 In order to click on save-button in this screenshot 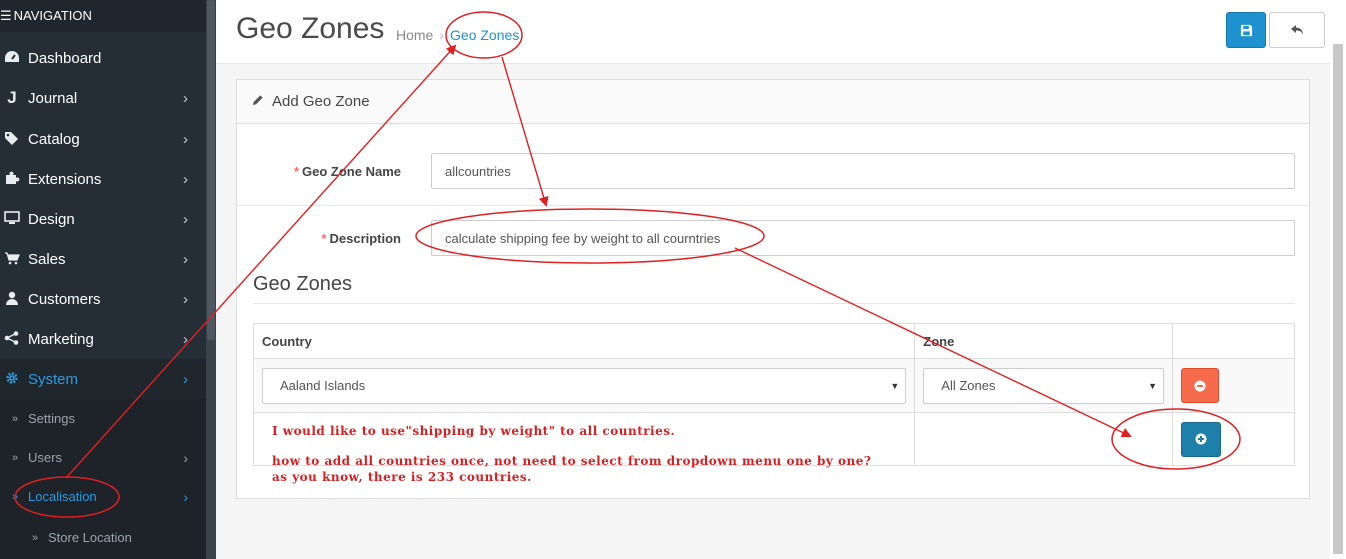, I will do `click(1246, 30)`.